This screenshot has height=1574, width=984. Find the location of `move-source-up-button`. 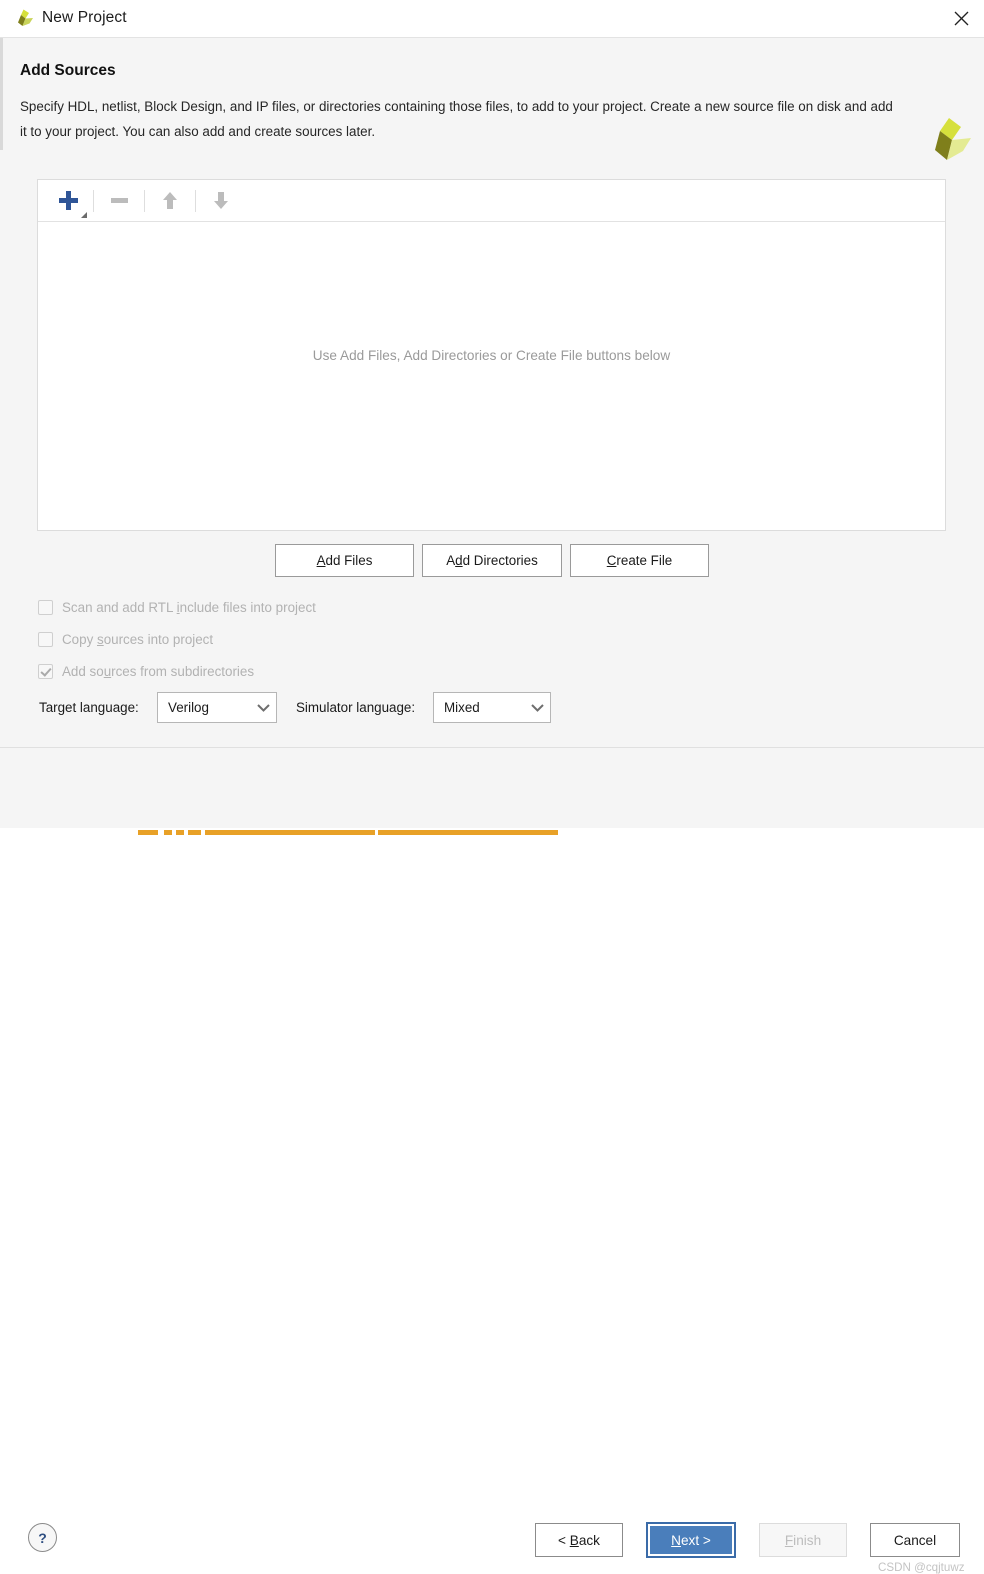

move-source-up-button is located at coordinates (170, 201).